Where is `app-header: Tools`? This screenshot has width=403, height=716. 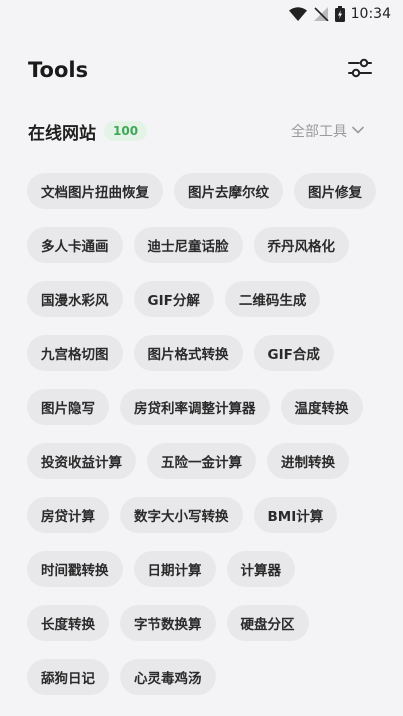 app-header: Tools is located at coordinates (201, 70).